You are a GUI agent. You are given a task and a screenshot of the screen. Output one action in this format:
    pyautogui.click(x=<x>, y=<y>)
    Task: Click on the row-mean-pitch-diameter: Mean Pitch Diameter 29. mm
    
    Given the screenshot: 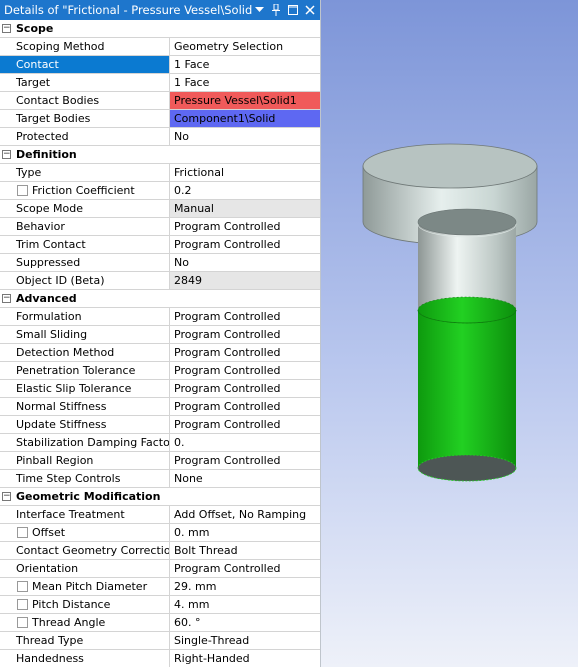 What is the action you would take?
    pyautogui.click(x=160, y=587)
    